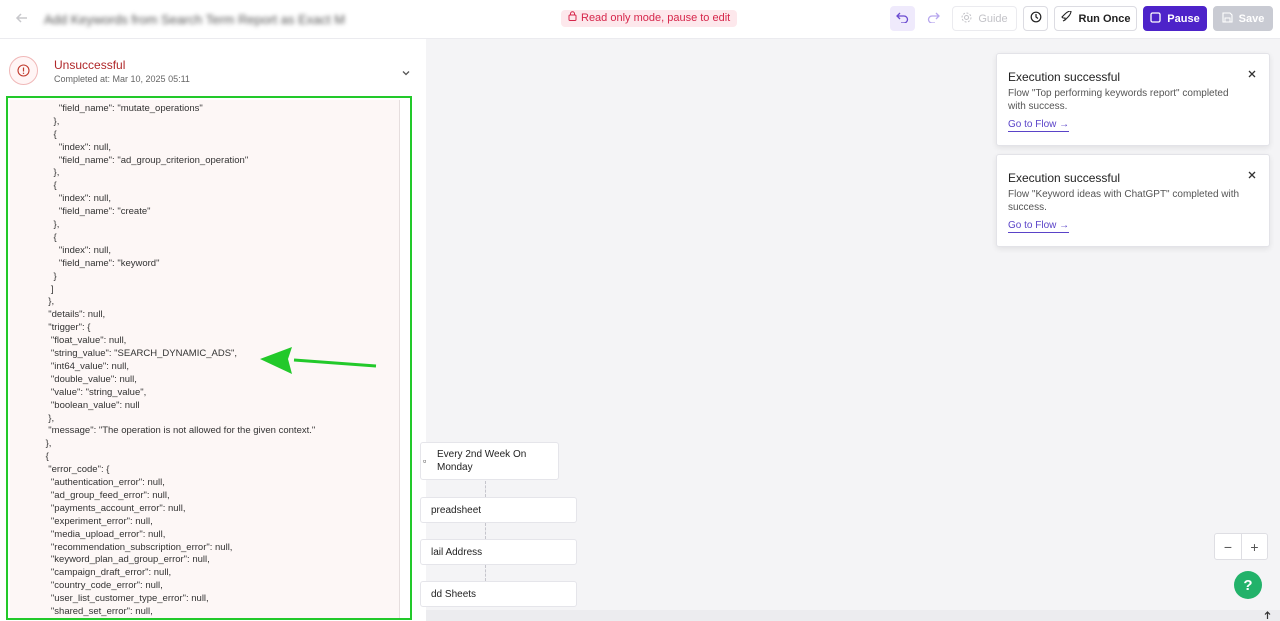  Describe the element at coordinates (656, 18) in the screenshot. I see `readonly-label: Read only mode, pause to edit` at that location.